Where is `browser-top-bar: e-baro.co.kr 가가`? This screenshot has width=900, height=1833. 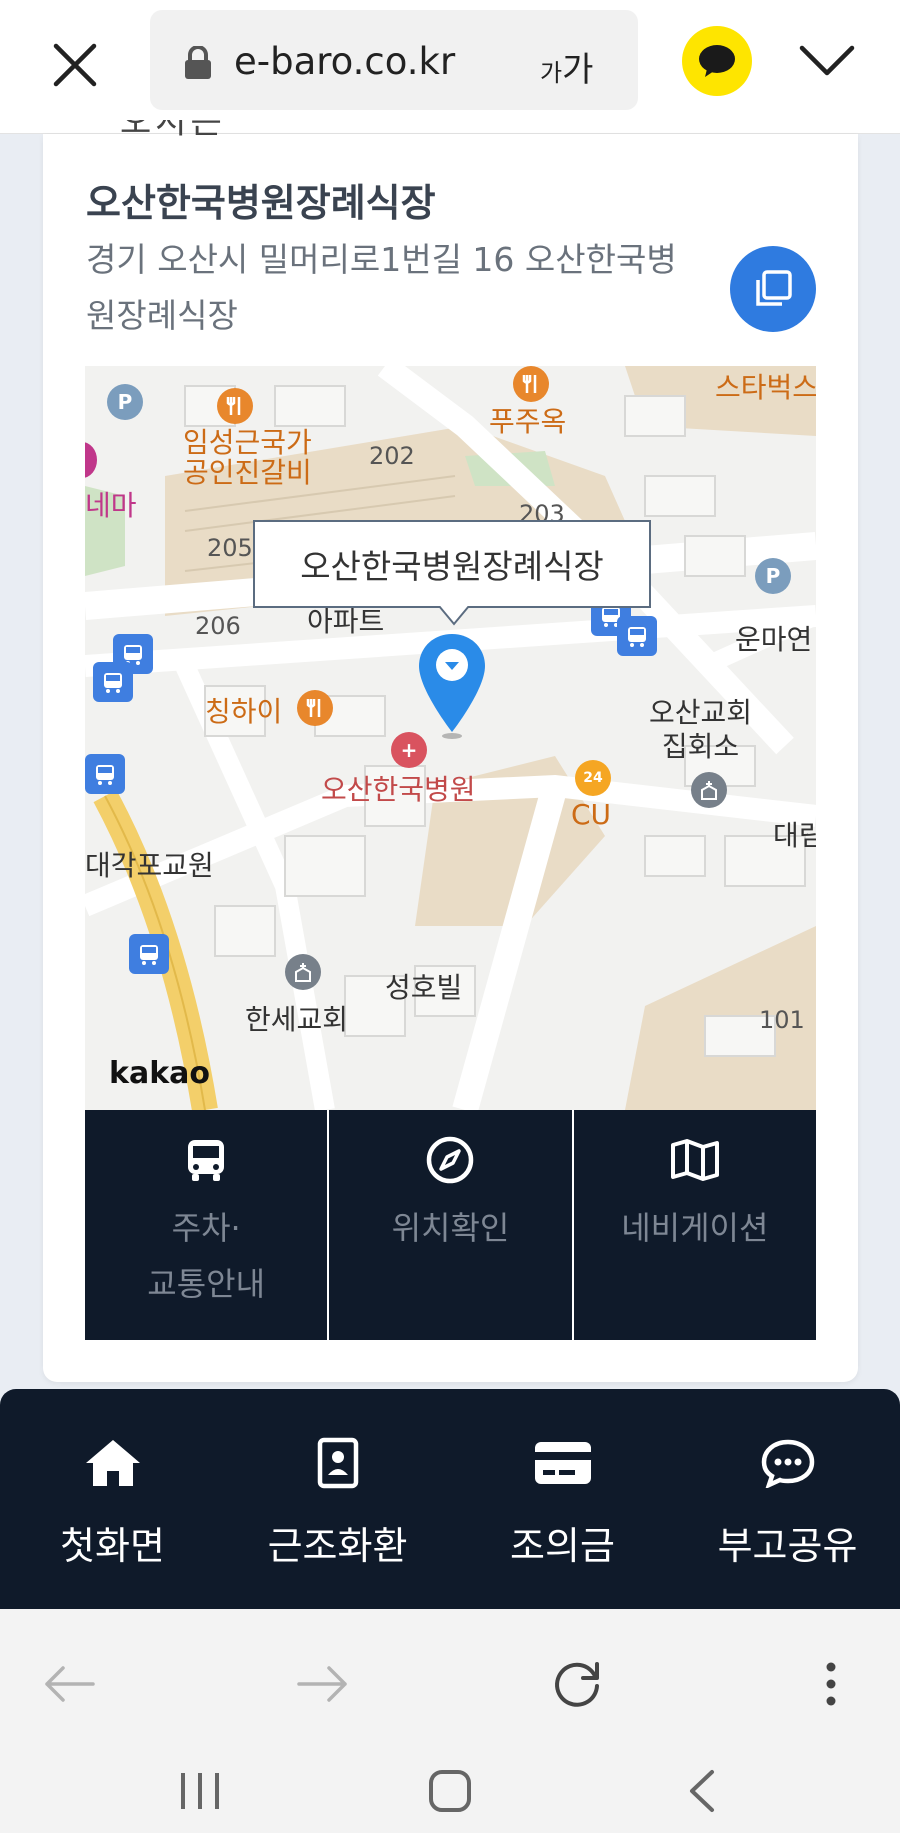
browser-top-bar: e-baro.co.kr 가가 is located at coordinates (450, 67).